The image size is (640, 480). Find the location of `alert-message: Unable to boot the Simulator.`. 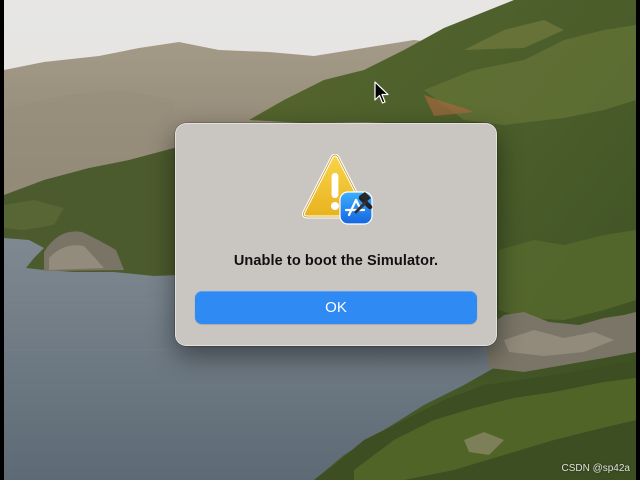

alert-message: Unable to boot the Simulator. is located at coordinates (336, 261).